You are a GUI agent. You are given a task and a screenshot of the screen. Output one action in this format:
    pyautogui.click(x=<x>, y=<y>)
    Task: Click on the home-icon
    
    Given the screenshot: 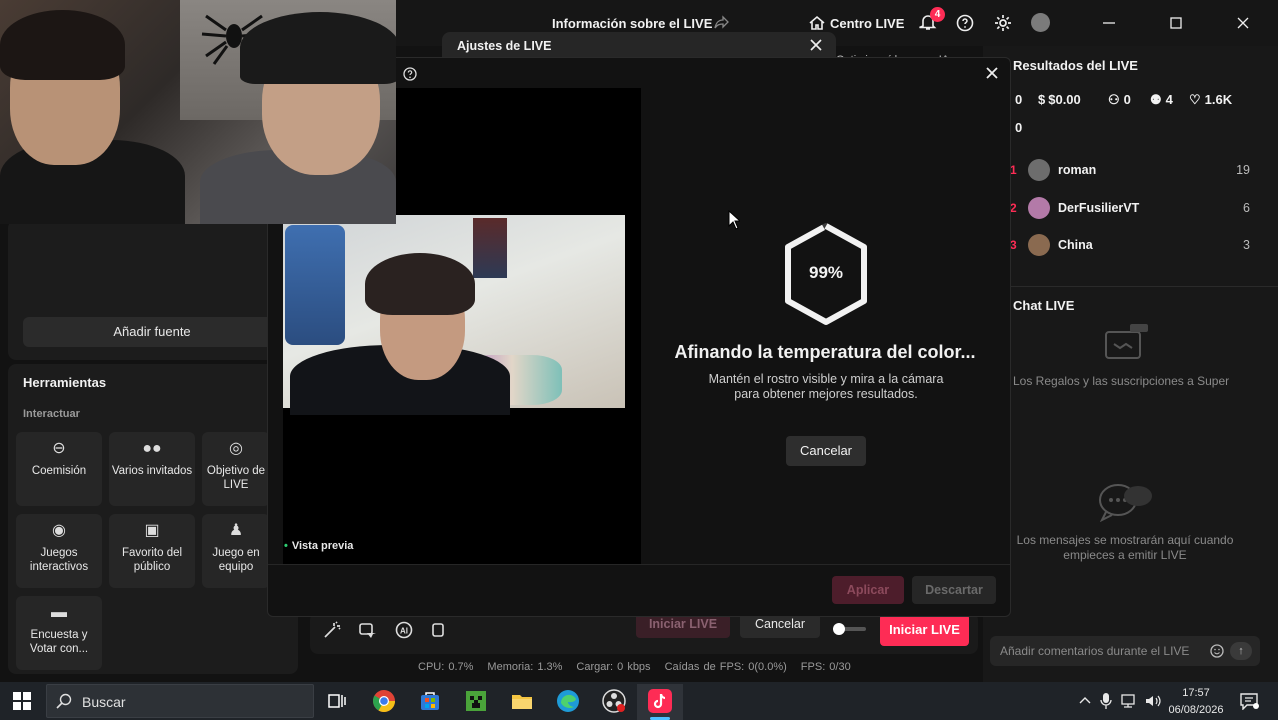 What is the action you would take?
    pyautogui.click(x=817, y=23)
    